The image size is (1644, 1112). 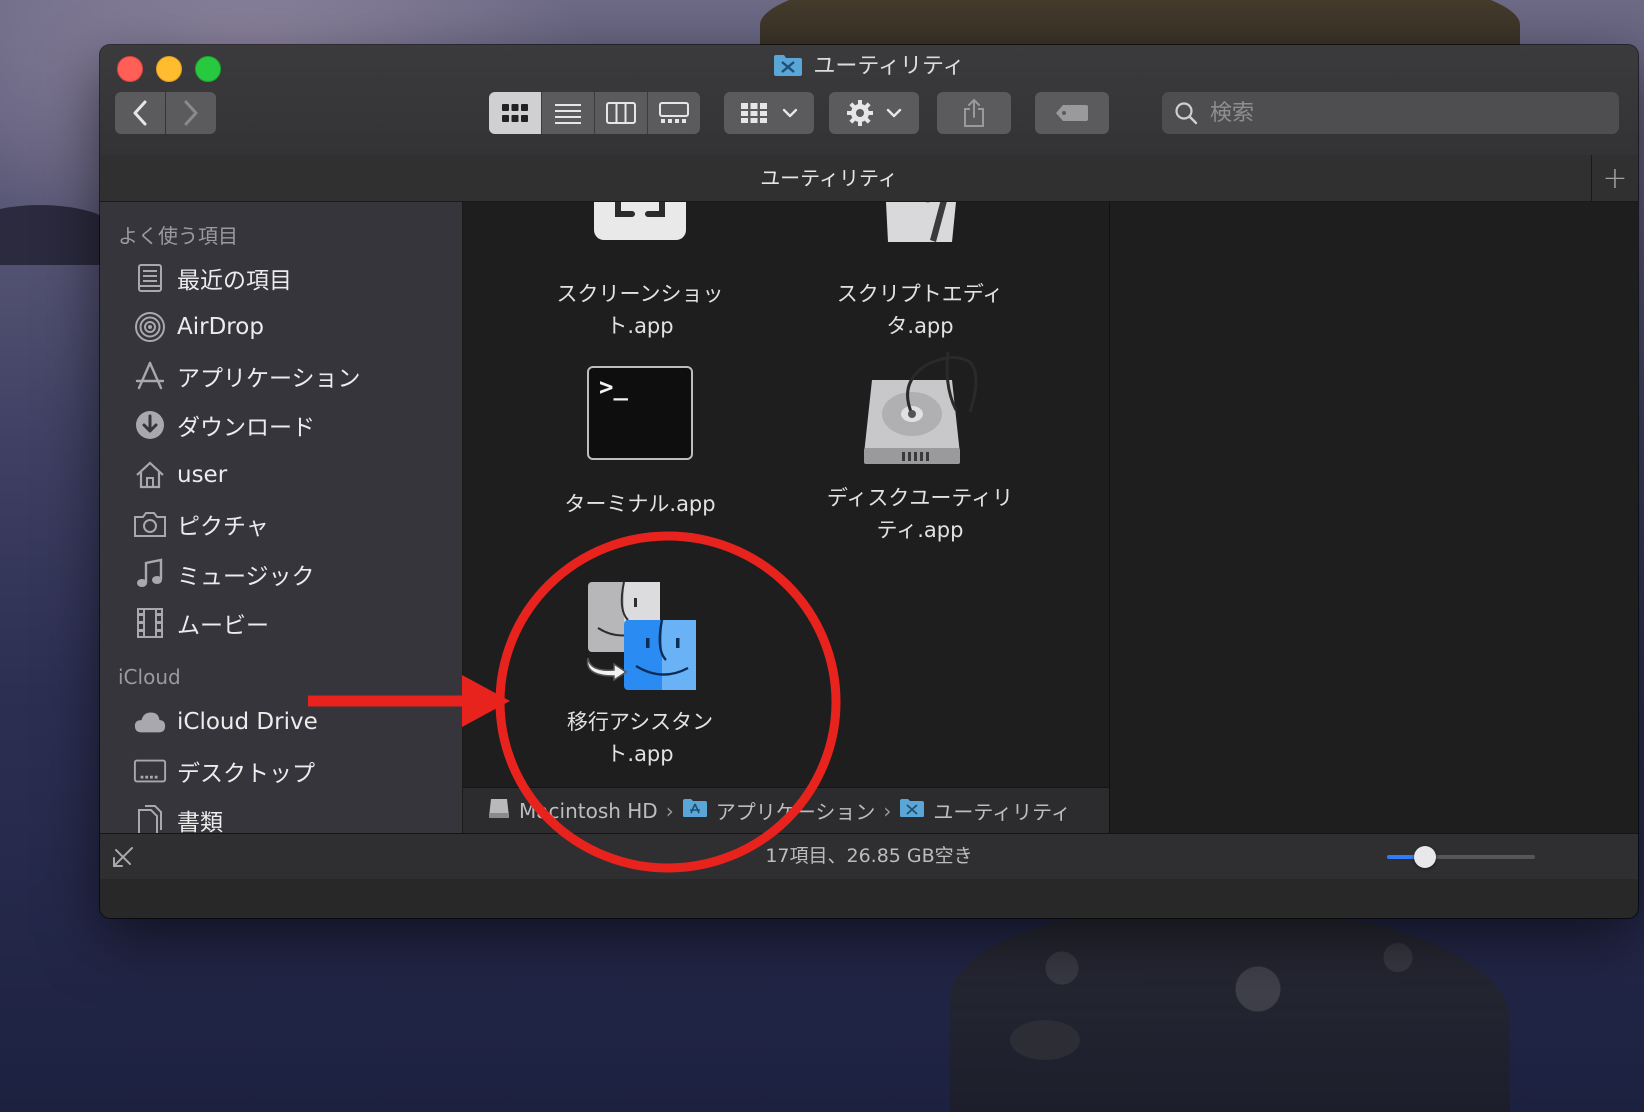 I want to click on sidebar-item-recents: 最近の項目, so click(x=212, y=278).